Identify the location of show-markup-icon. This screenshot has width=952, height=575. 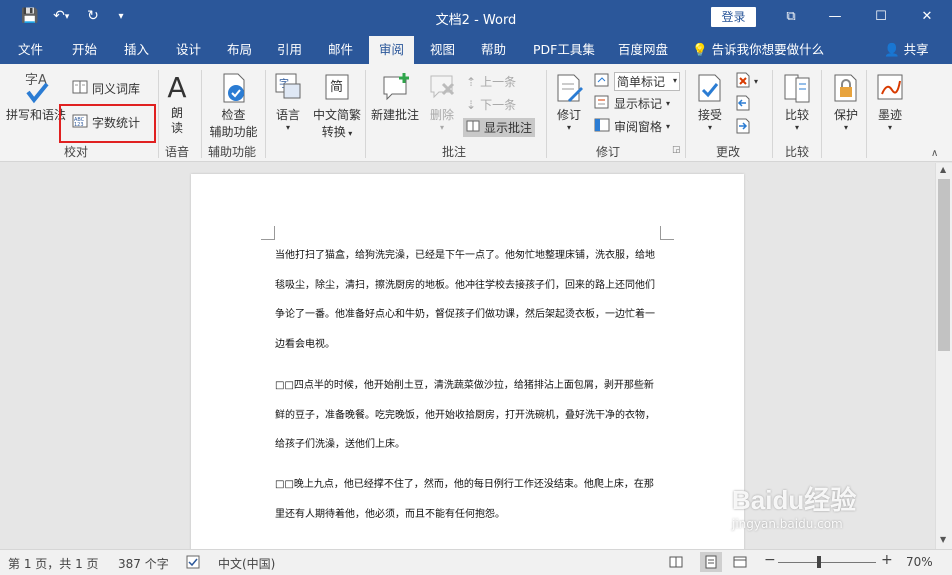
(602, 103).